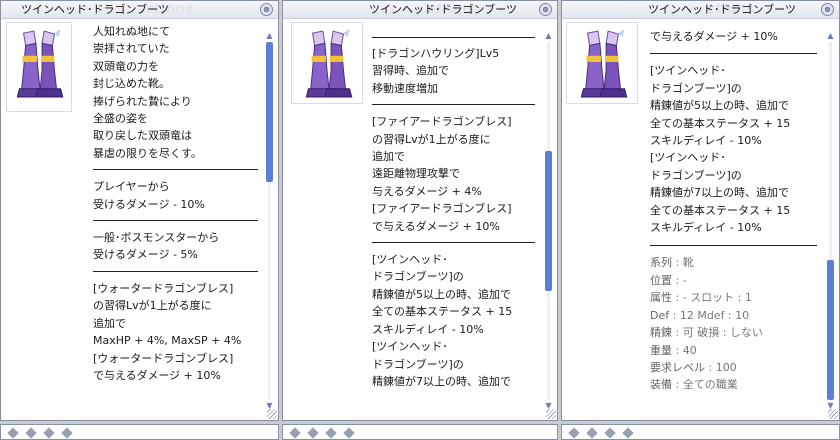  What do you see at coordinates (142, 101) in the screenshot?
I see `description-line: 捧げられた贄により` at bounding box center [142, 101].